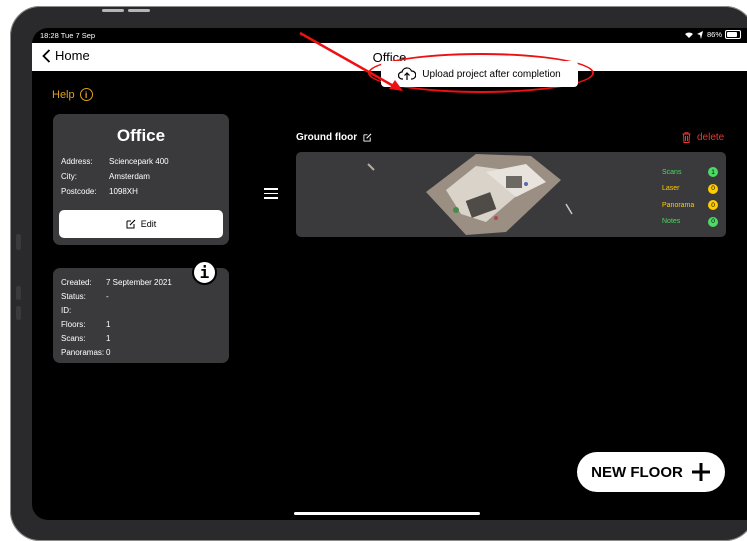  What do you see at coordinates (271, 195) in the screenshot?
I see `drag-handle-icon` at bounding box center [271, 195].